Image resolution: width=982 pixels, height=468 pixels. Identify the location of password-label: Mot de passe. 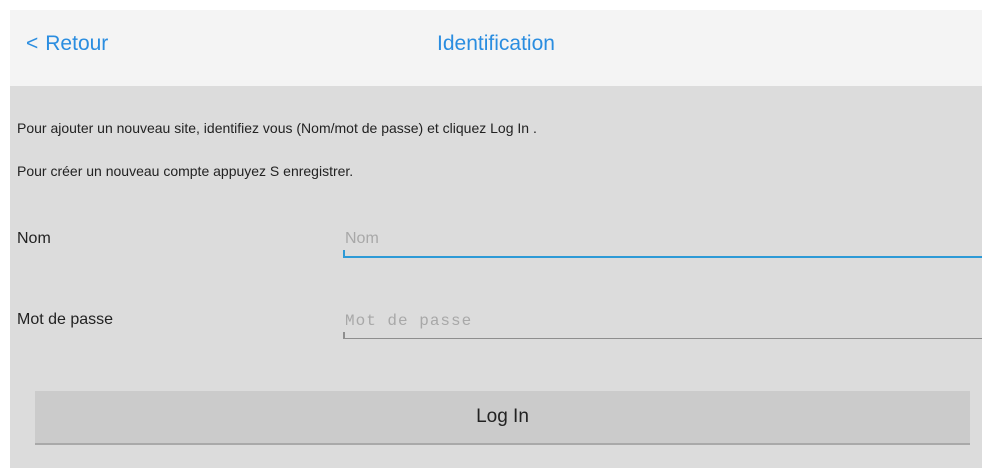
(65, 319).